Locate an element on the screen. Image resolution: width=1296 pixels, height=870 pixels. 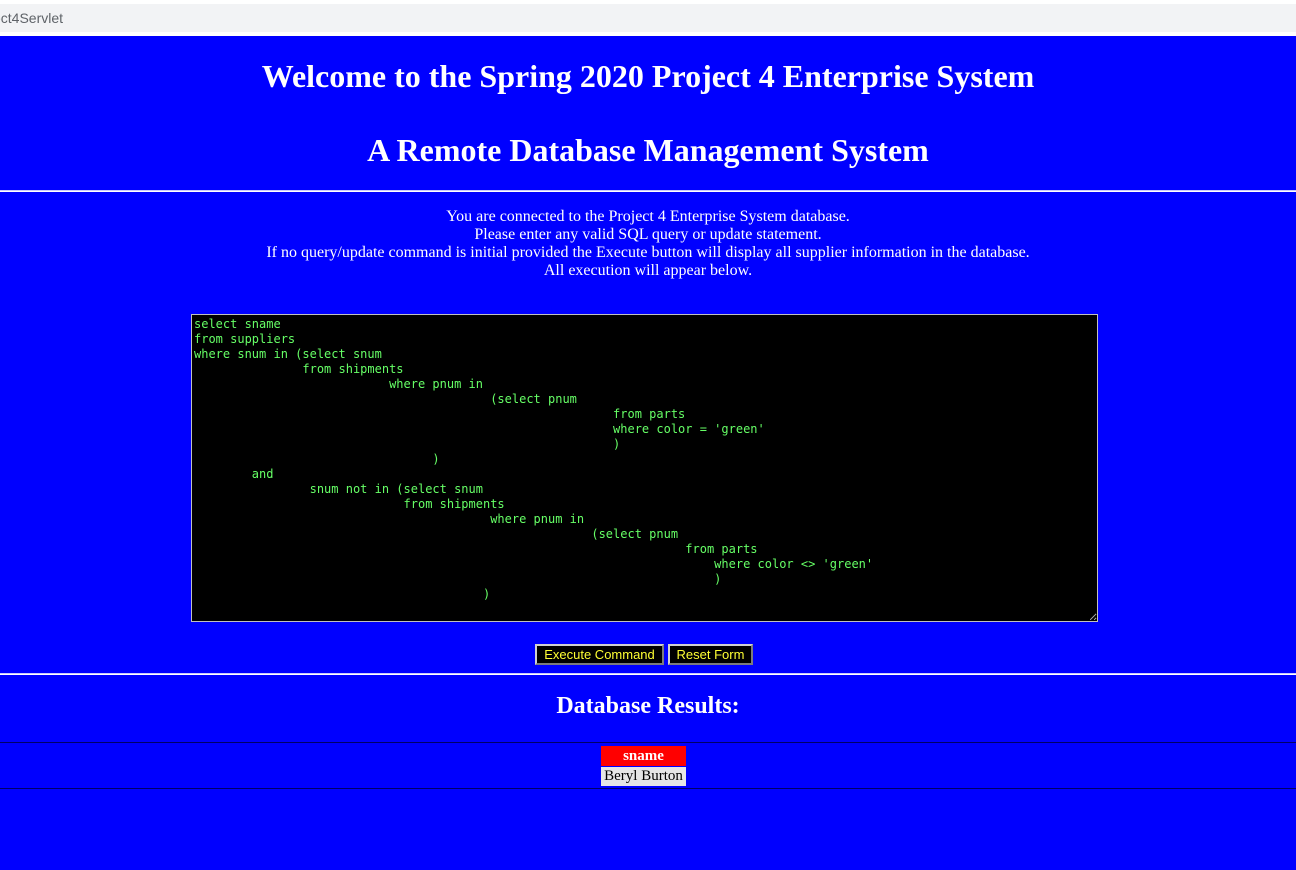
table-row: Beryl Burton is located at coordinates (643, 776).